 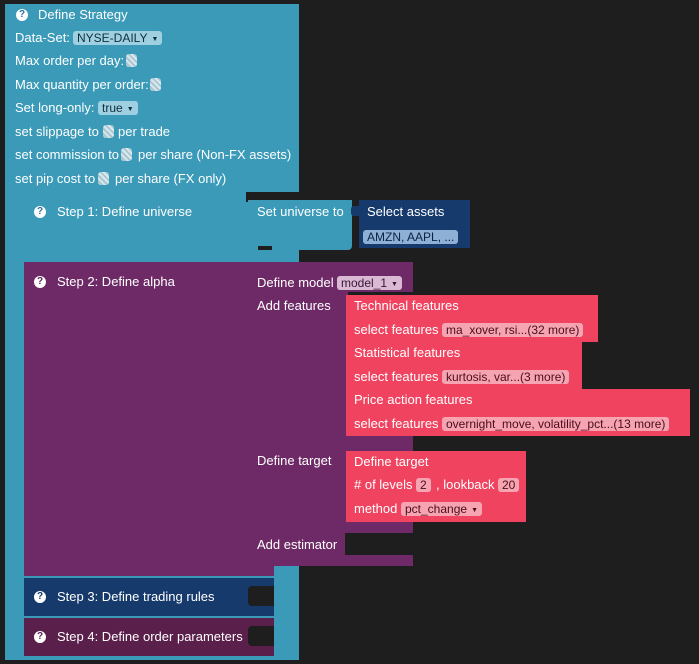 What do you see at coordinates (215, 154) in the screenshot?
I see `commission-suffix: per share (Non-FX assets)` at bounding box center [215, 154].